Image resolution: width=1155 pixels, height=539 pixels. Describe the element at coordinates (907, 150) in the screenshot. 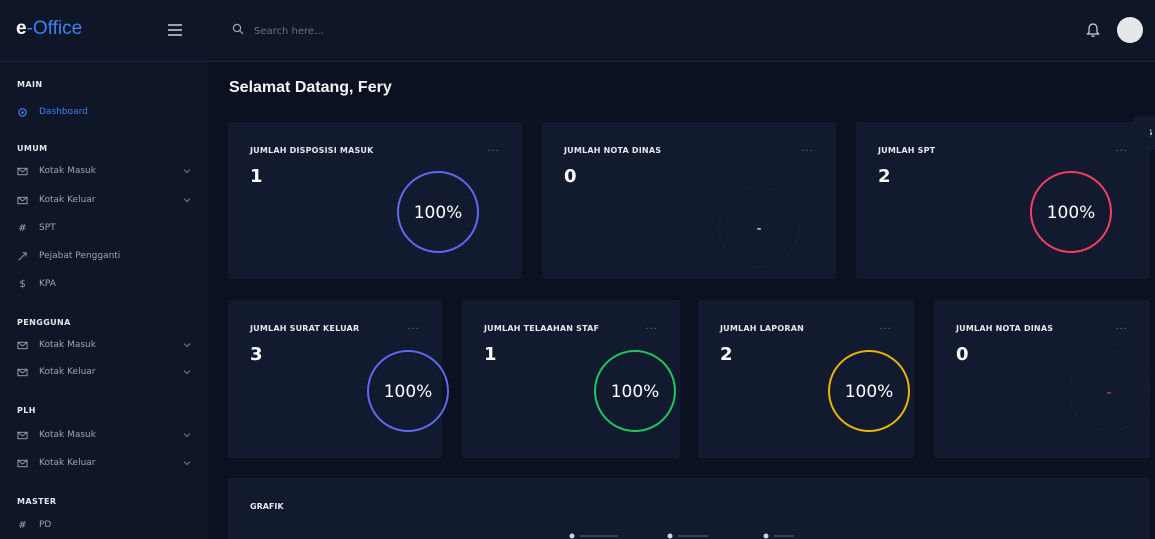

I see `card-title: JUMLAH SPT` at that location.